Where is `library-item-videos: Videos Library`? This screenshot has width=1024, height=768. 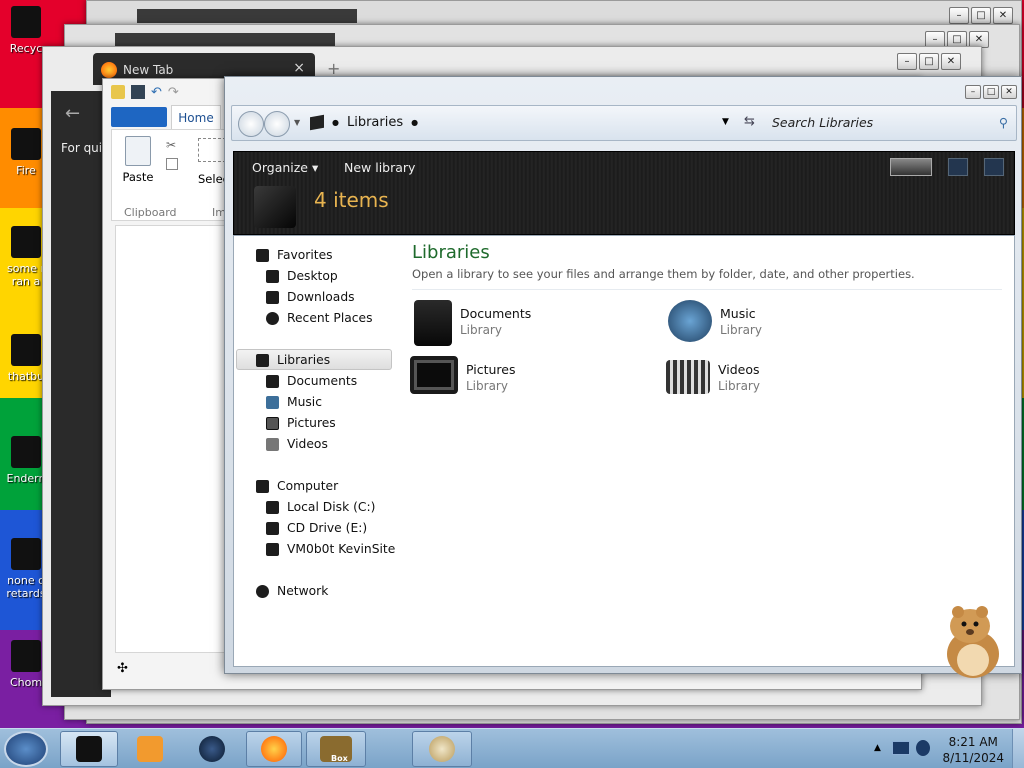 library-item-videos: Videos Library is located at coordinates (713, 375).